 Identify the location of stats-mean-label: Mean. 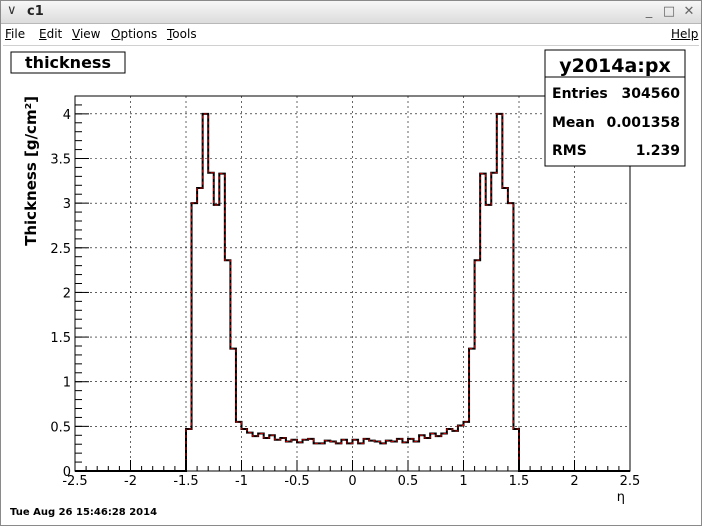
(573, 123).